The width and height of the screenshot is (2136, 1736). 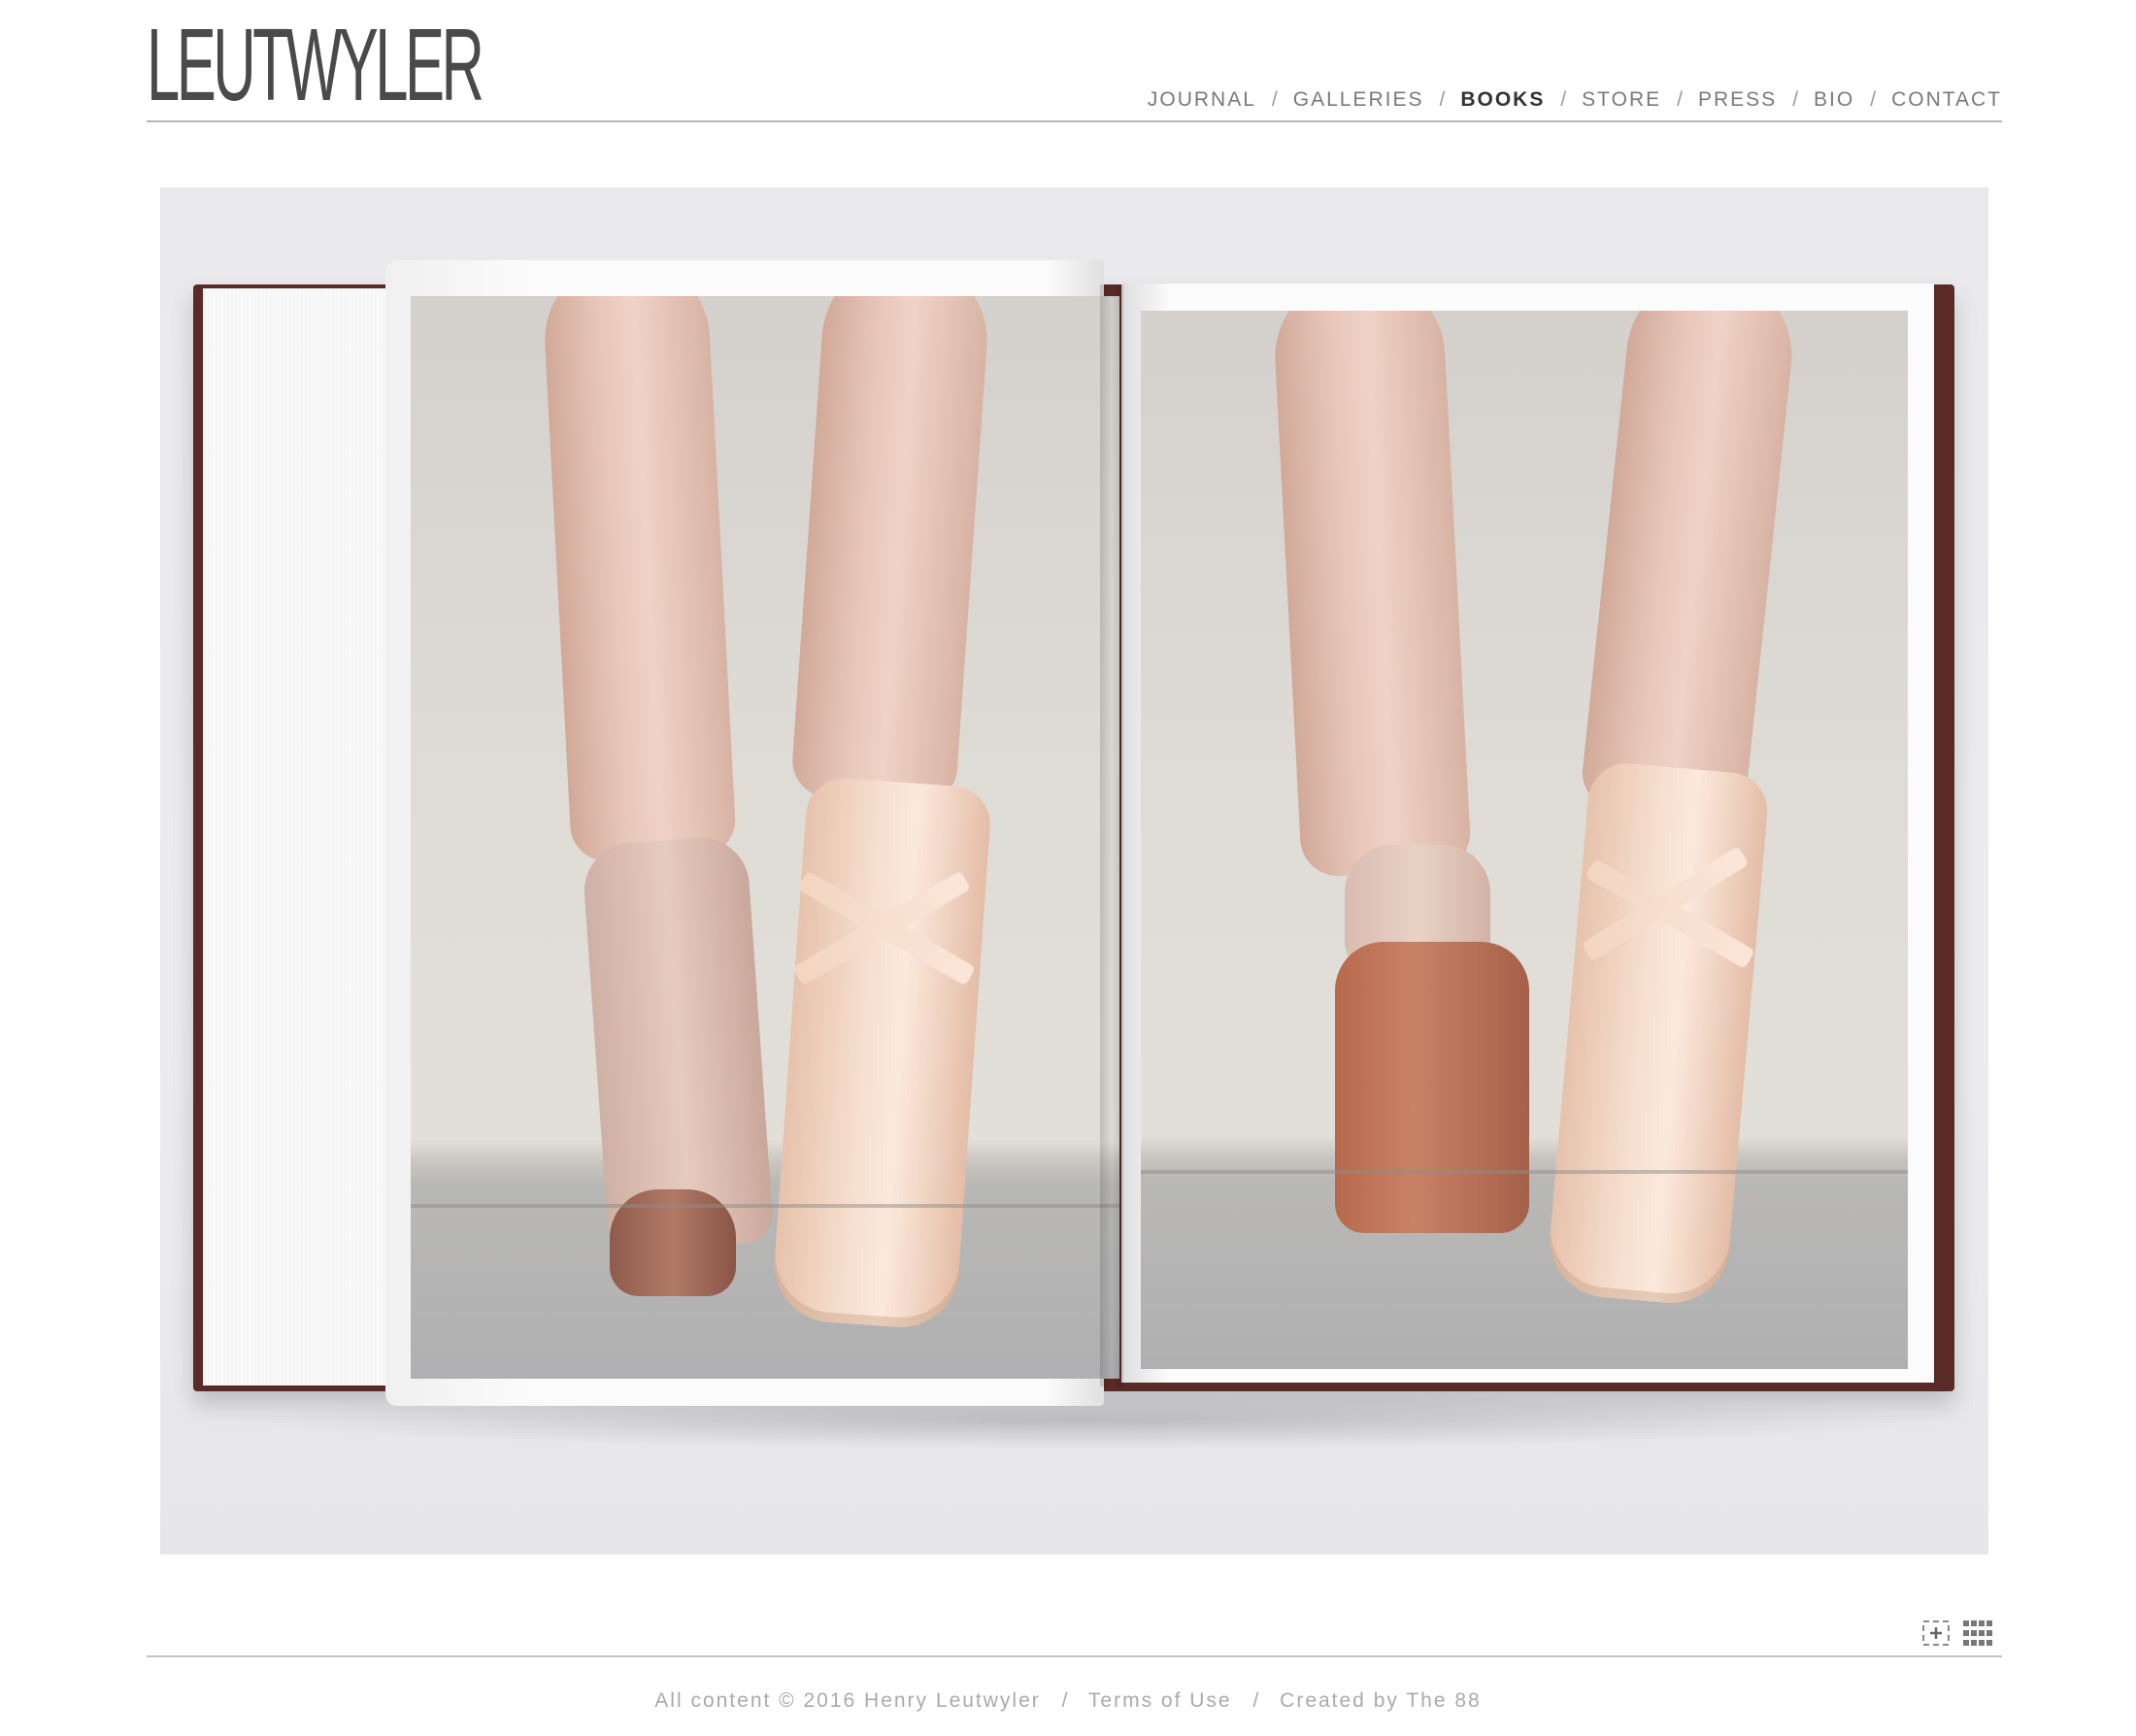 I want to click on credit-link: Created by The 88, so click(x=1381, y=1701).